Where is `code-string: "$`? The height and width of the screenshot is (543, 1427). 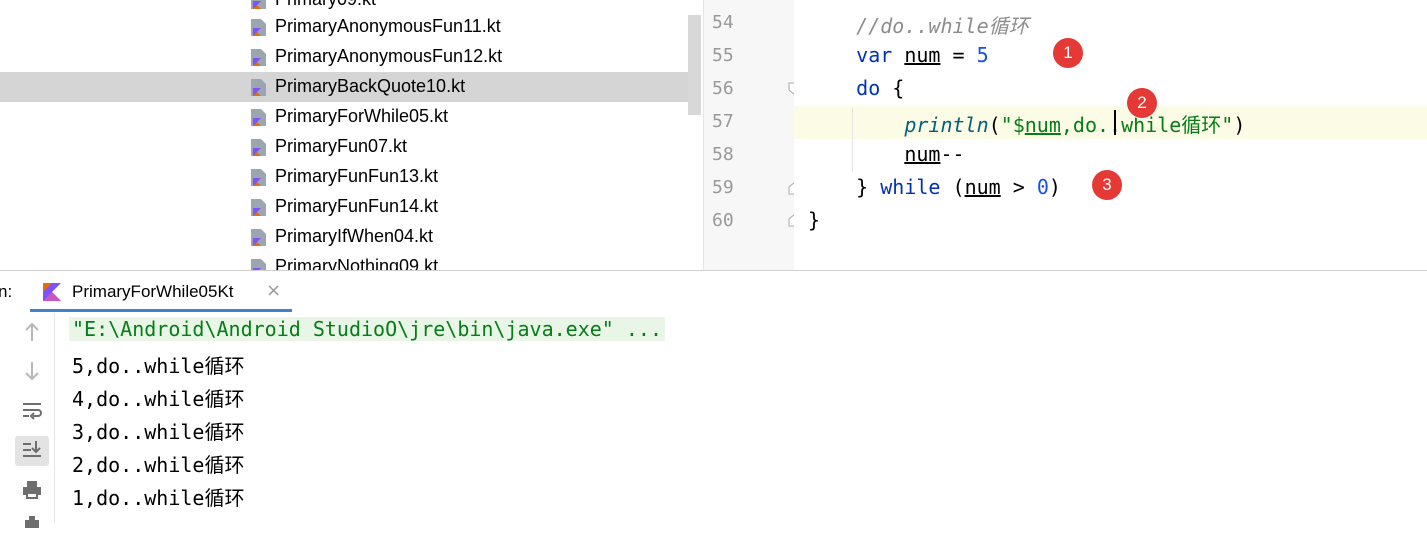 code-string: "$ is located at coordinates (1012, 125).